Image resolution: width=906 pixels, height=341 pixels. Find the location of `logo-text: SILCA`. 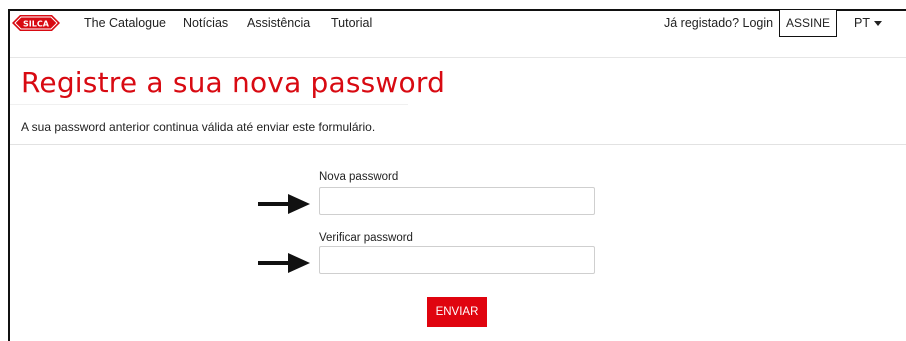

logo-text: SILCA is located at coordinates (36, 24).